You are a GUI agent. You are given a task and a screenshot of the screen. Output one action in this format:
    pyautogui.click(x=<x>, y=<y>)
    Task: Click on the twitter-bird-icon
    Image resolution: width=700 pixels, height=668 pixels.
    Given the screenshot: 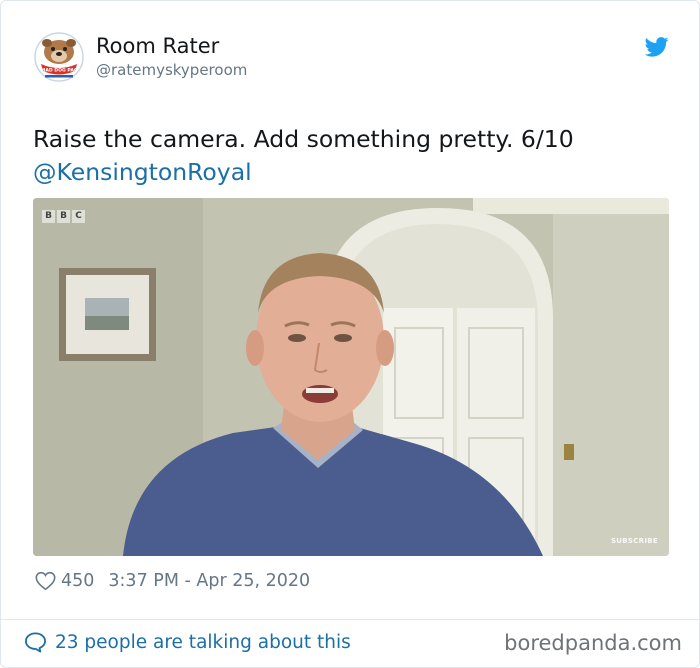 What is the action you would take?
    pyautogui.click(x=657, y=47)
    